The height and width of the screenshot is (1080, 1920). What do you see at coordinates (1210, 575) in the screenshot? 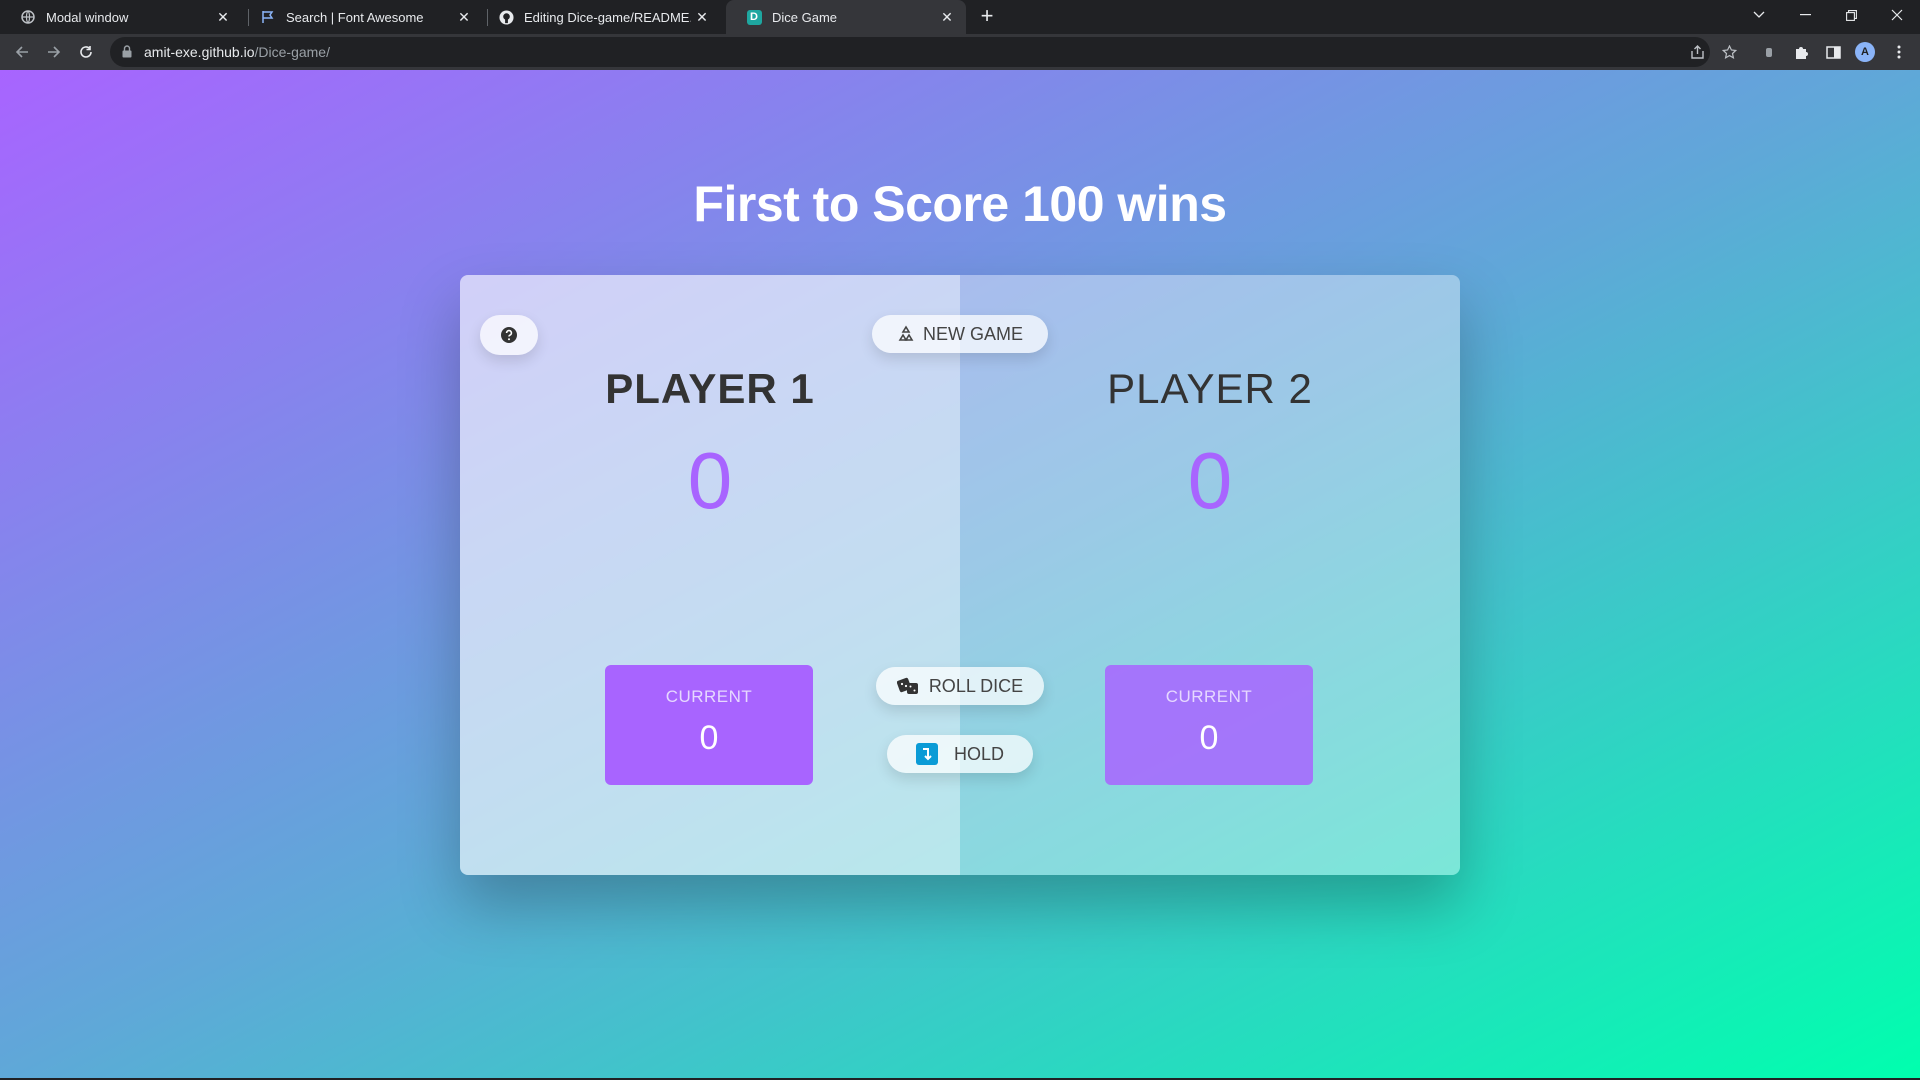
I see `player-2-panel: PLAYER 2 0 CURRENT 0` at bounding box center [1210, 575].